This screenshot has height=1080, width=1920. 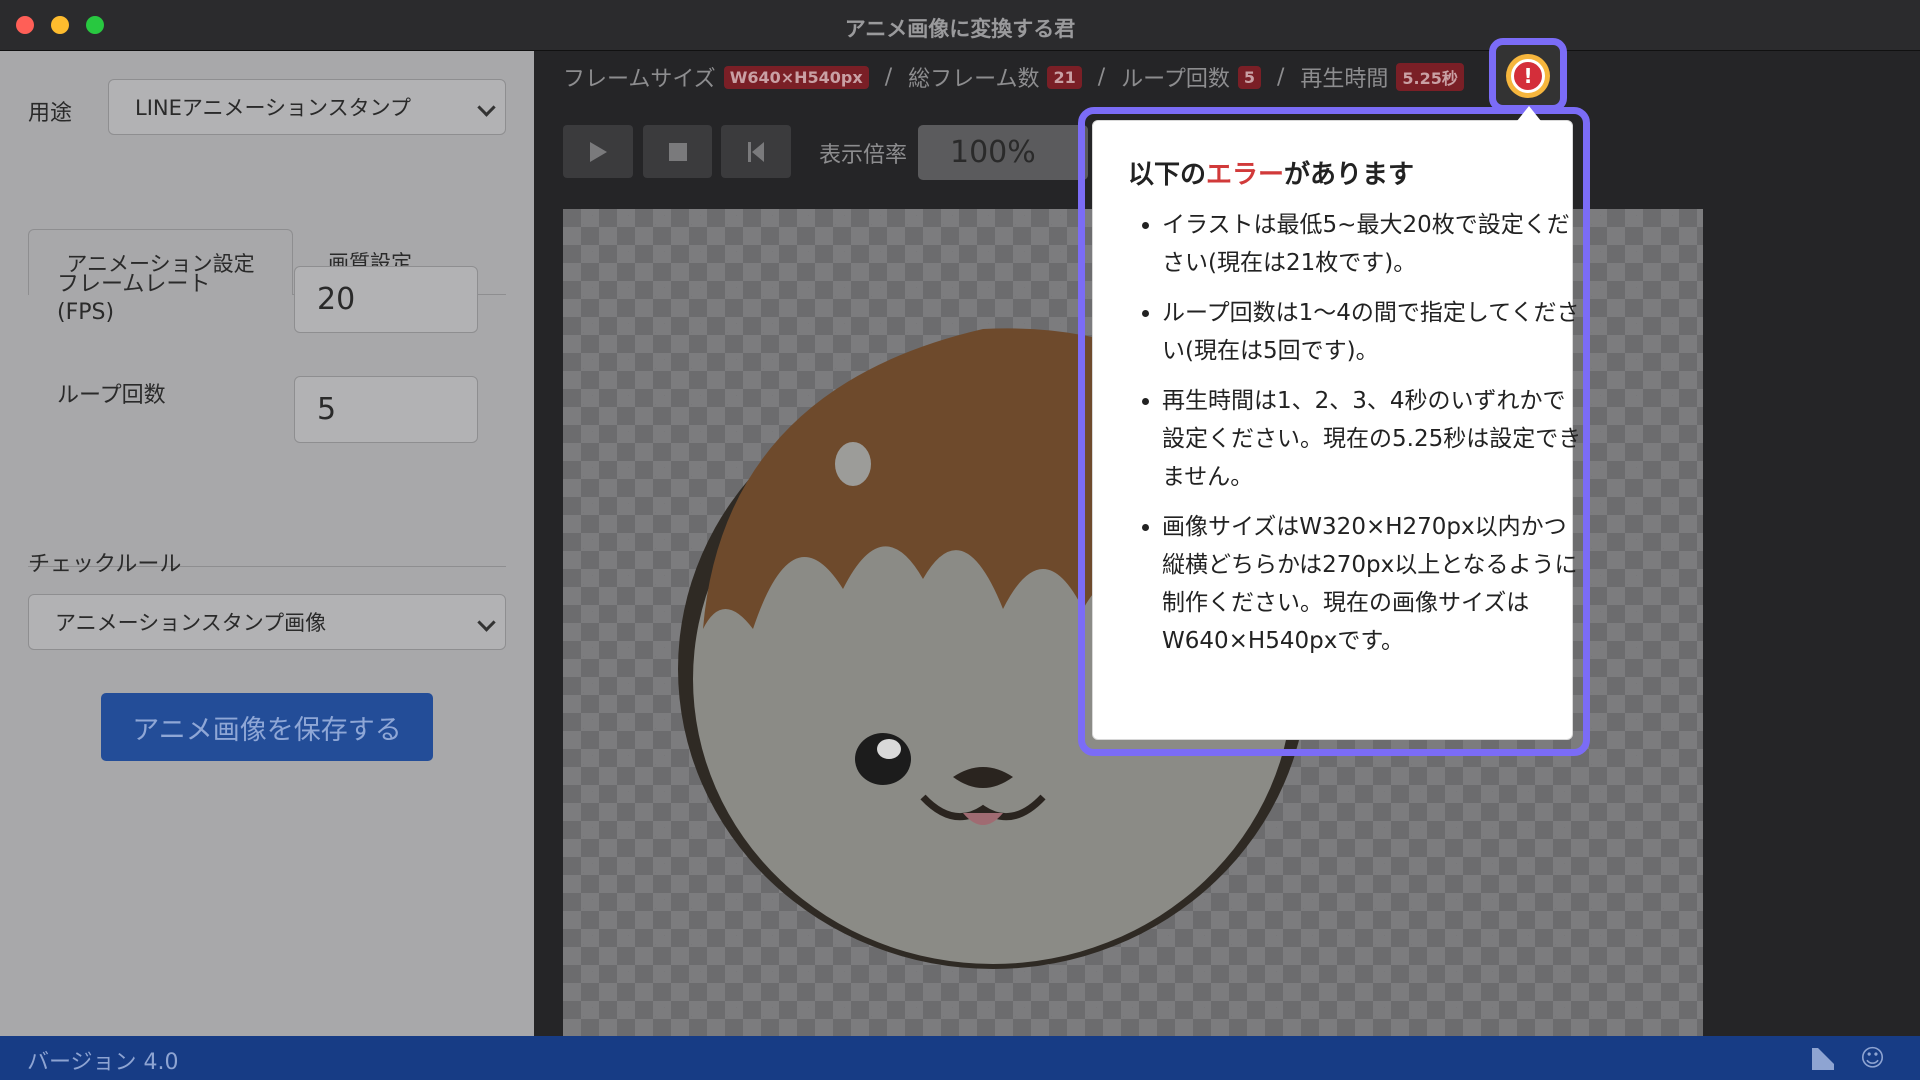 What do you see at coordinates (134, 284) in the screenshot?
I see `frame-rate-label: フレームレート` at bounding box center [134, 284].